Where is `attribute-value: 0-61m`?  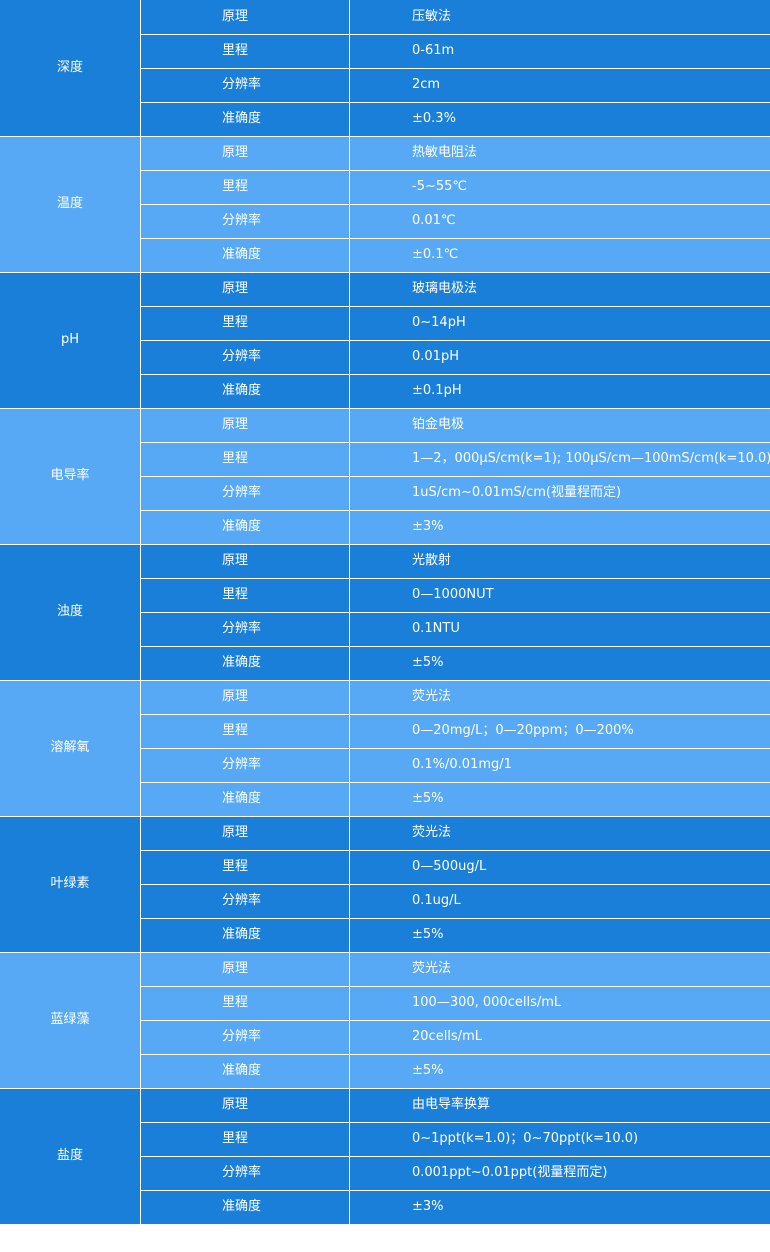 attribute-value: 0-61m is located at coordinates (559, 51).